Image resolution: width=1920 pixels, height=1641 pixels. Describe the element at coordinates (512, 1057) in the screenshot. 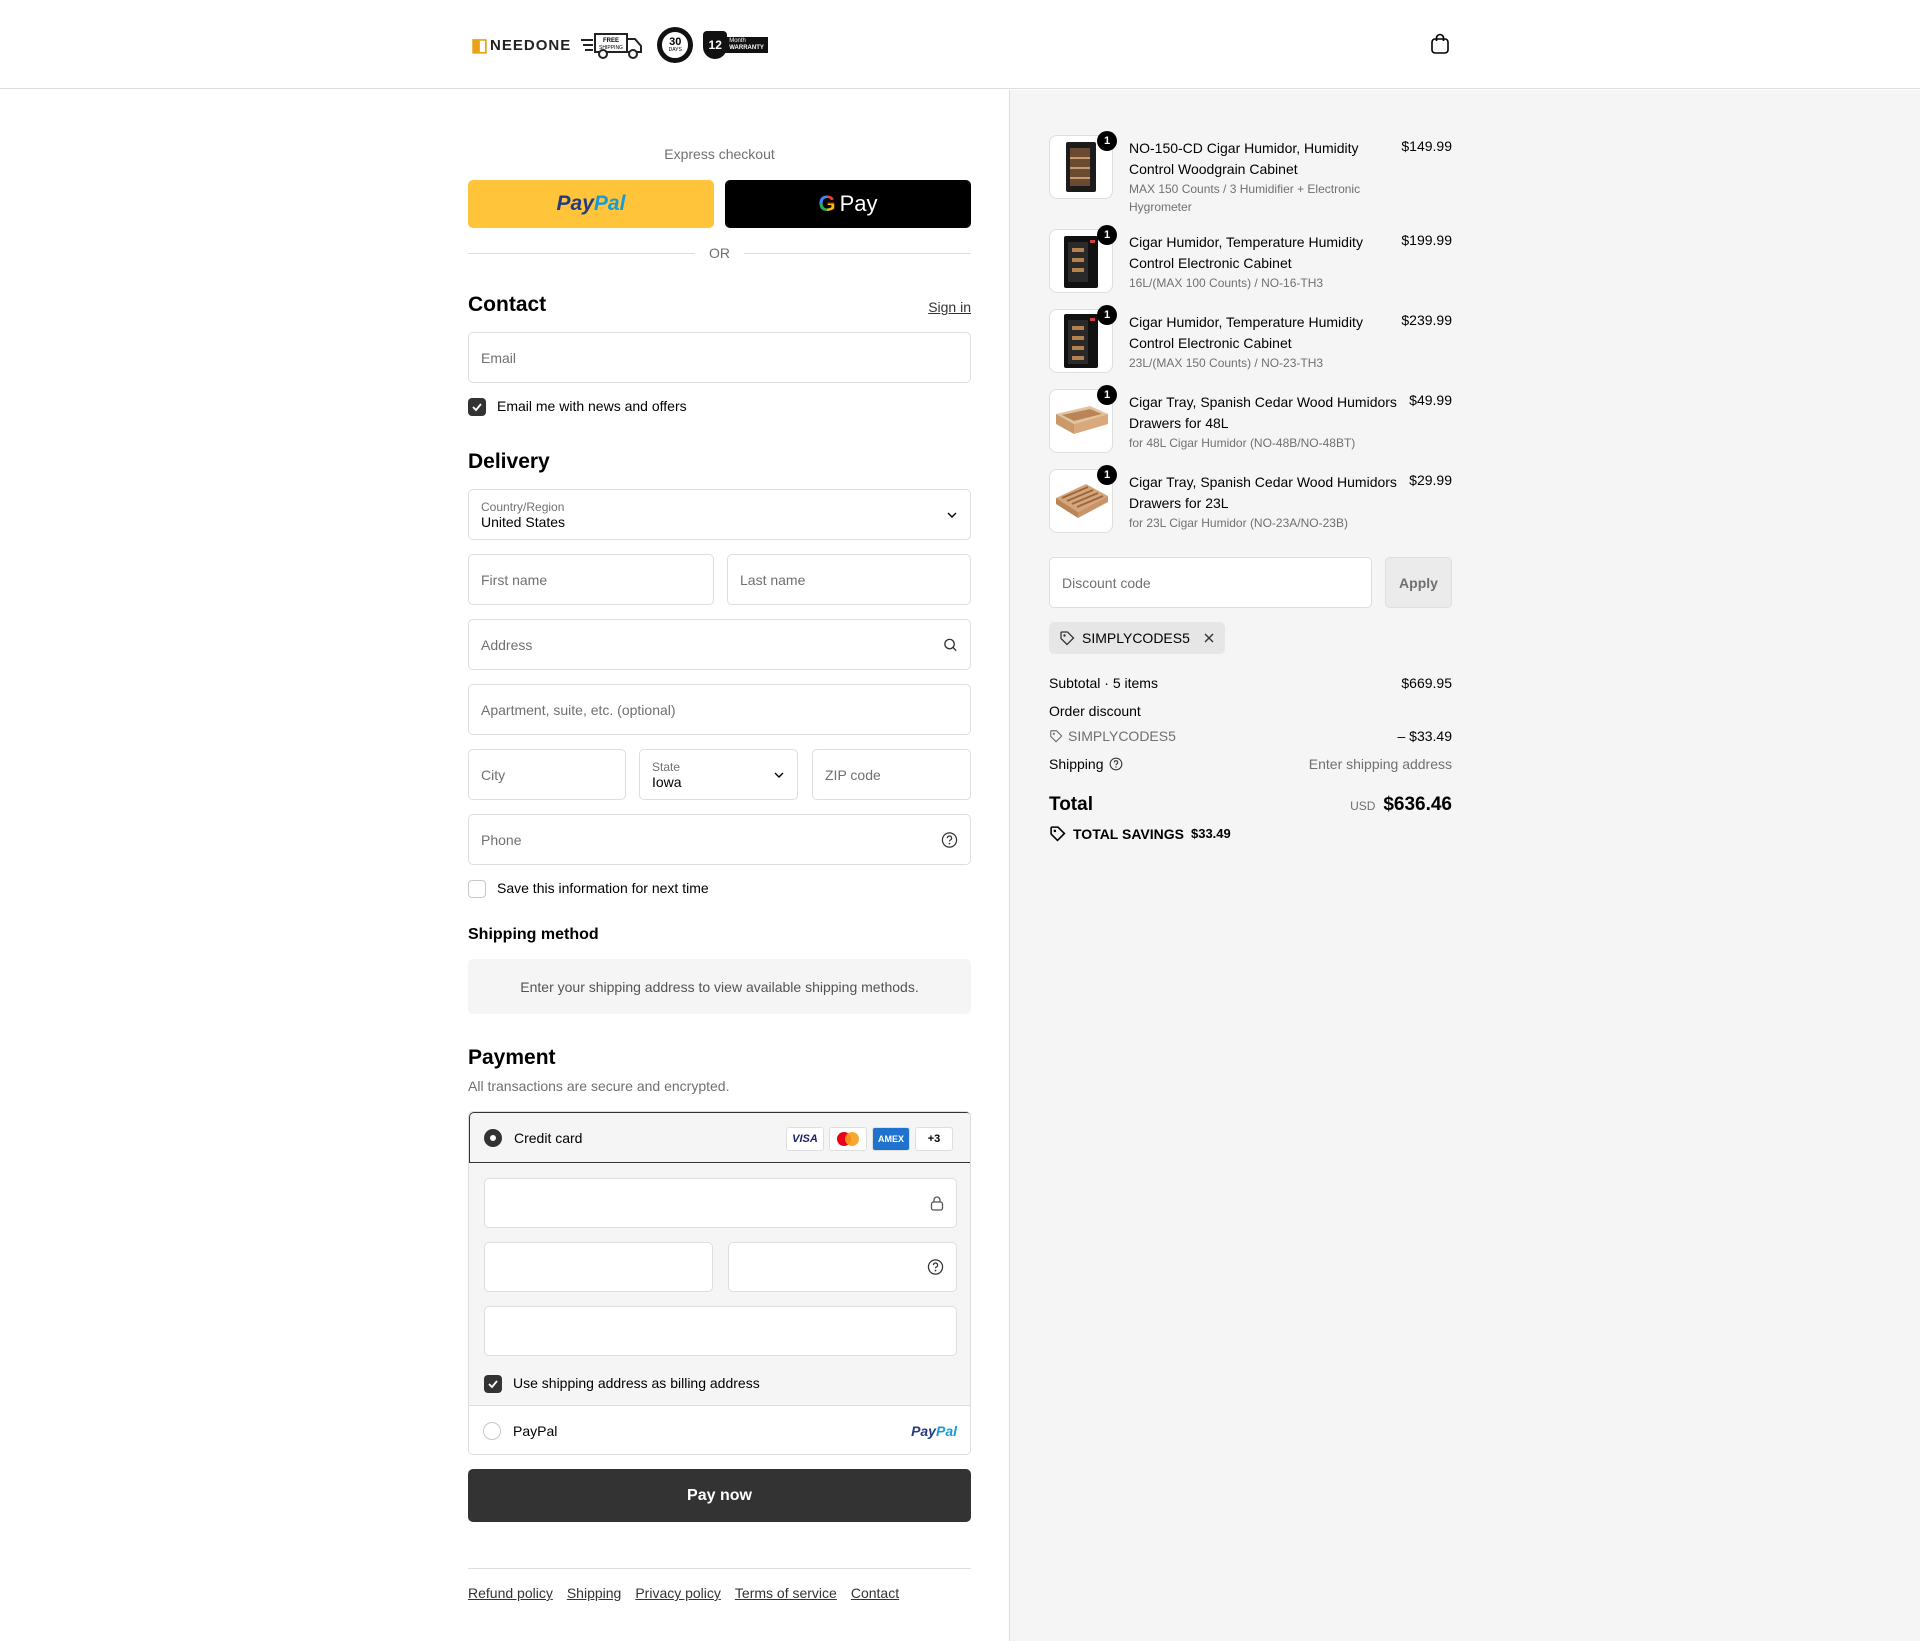

I see `payment-title: Payment` at that location.